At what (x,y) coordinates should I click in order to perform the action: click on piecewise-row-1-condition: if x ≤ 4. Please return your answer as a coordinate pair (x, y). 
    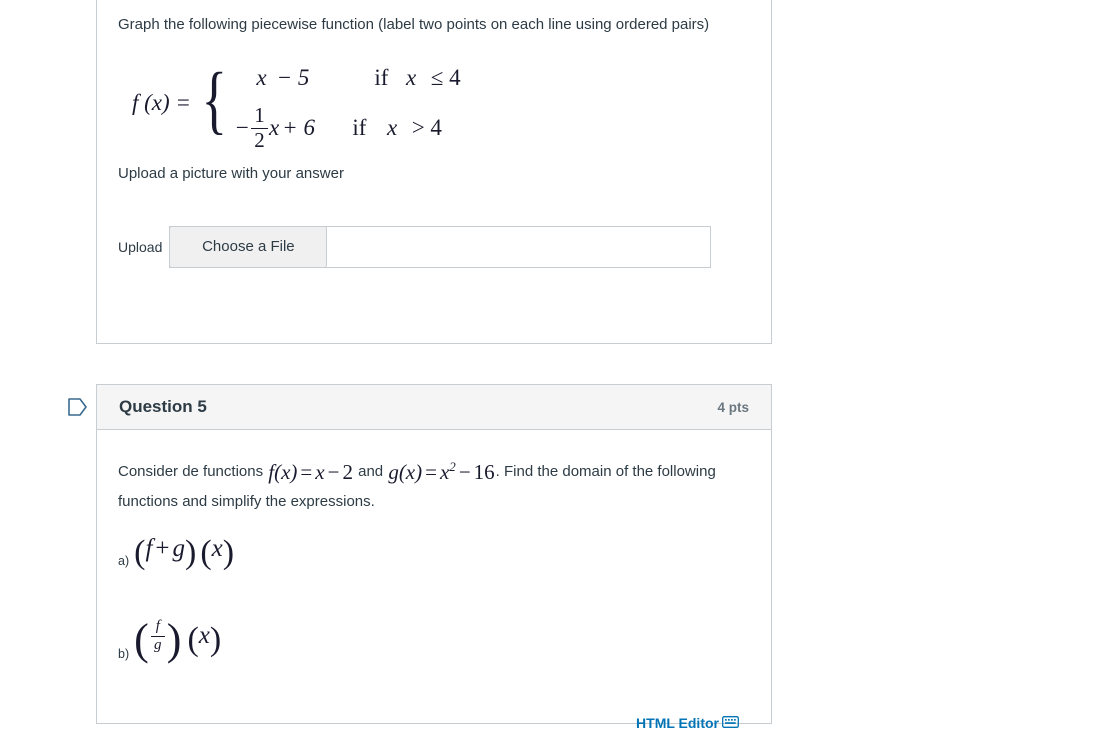
    Looking at the image, I should click on (417, 78).